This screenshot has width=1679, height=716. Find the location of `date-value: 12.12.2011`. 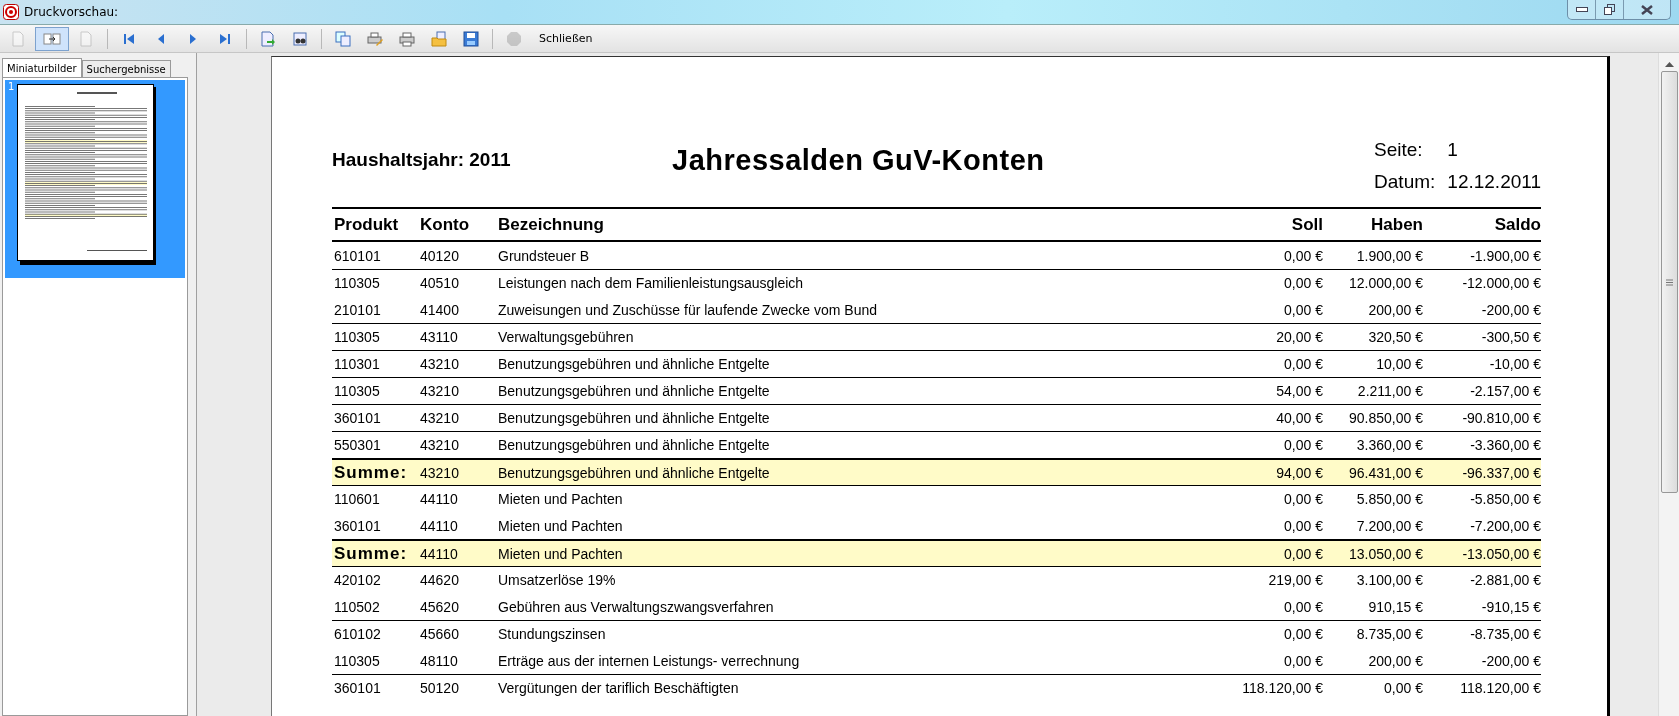

date-value: 12.12.2011 is located at coordinates (1494, 182).